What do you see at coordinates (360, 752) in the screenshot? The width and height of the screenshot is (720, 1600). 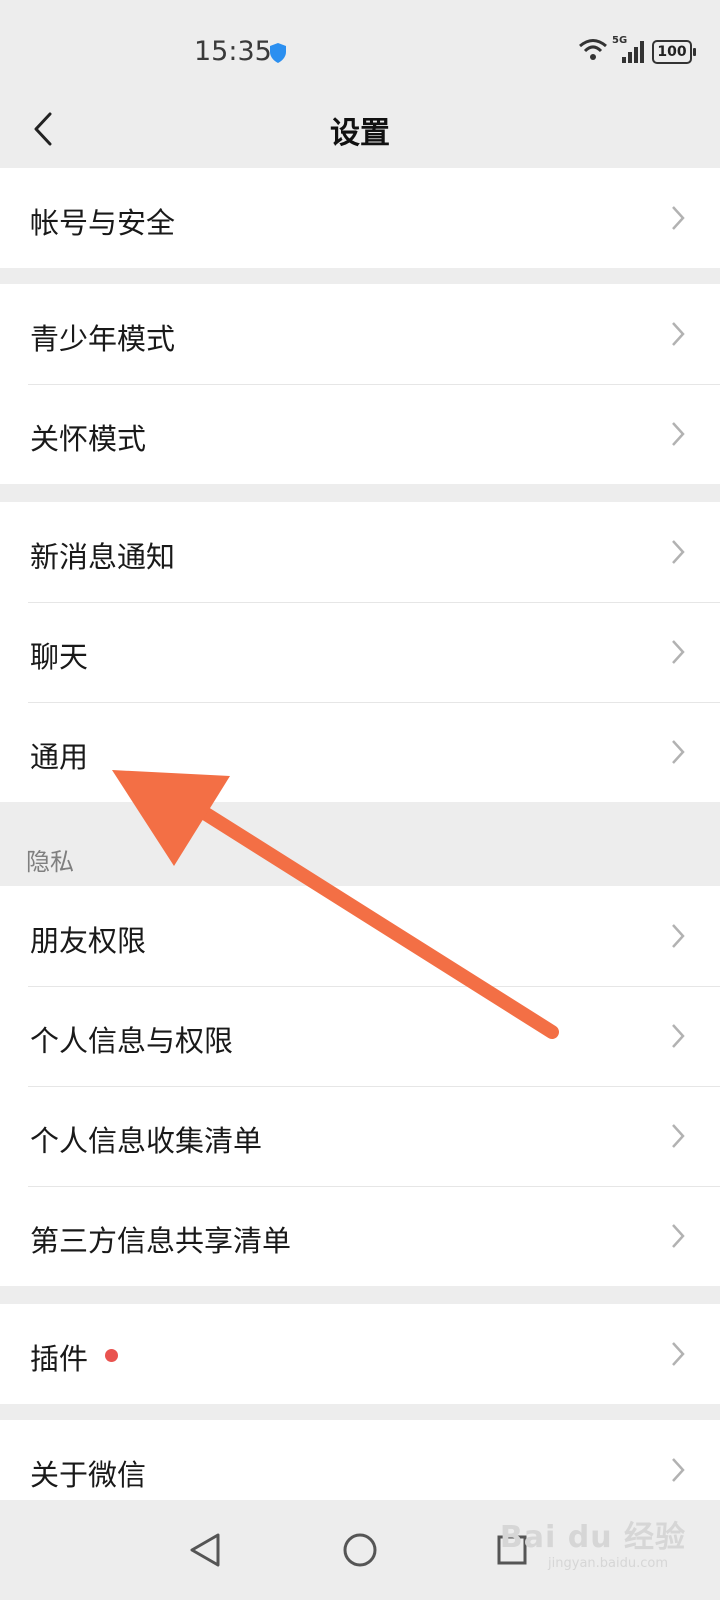 I see `settings-row-general: 通用` at bounding box center [360, 752].